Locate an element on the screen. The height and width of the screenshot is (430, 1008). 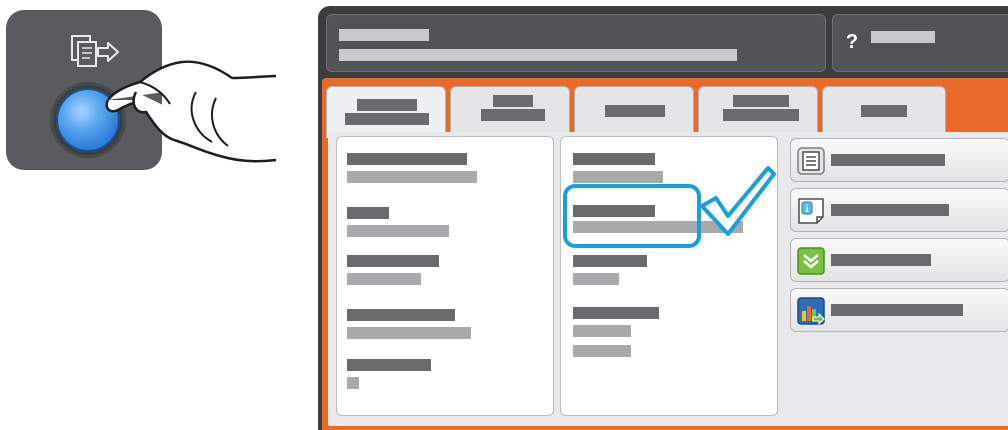
help-icon: ? is located at coordinates (852, 42).